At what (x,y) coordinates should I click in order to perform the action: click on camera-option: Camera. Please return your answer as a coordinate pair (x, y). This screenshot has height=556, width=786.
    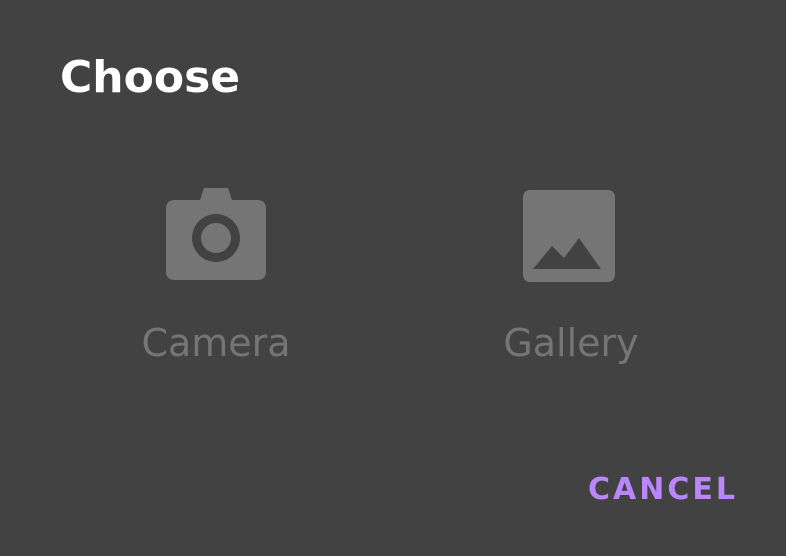
    Looking at the image, I should click on (216, 282).